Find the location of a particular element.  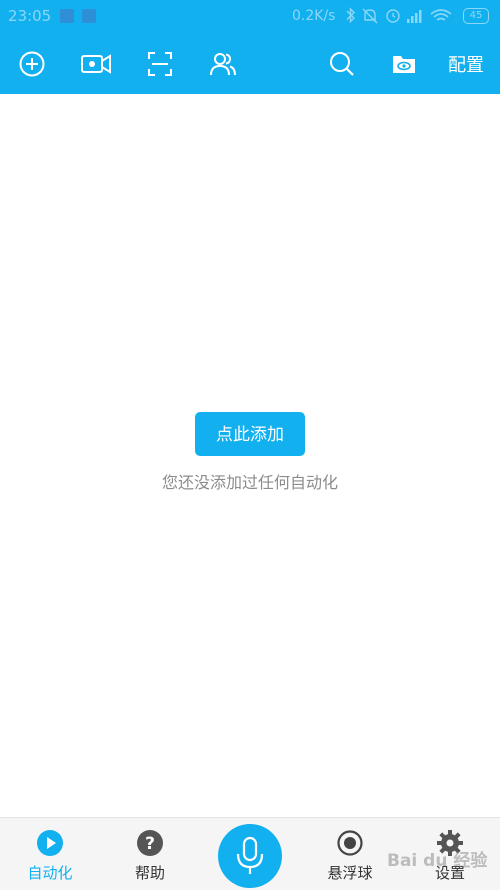

mic-icon is located at coordinates (250, 855).